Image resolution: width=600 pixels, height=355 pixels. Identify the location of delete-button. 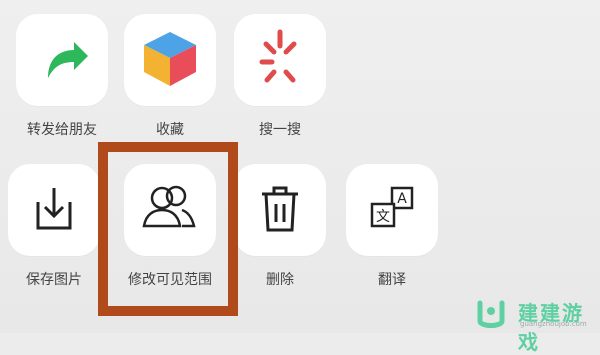
(280, 210).